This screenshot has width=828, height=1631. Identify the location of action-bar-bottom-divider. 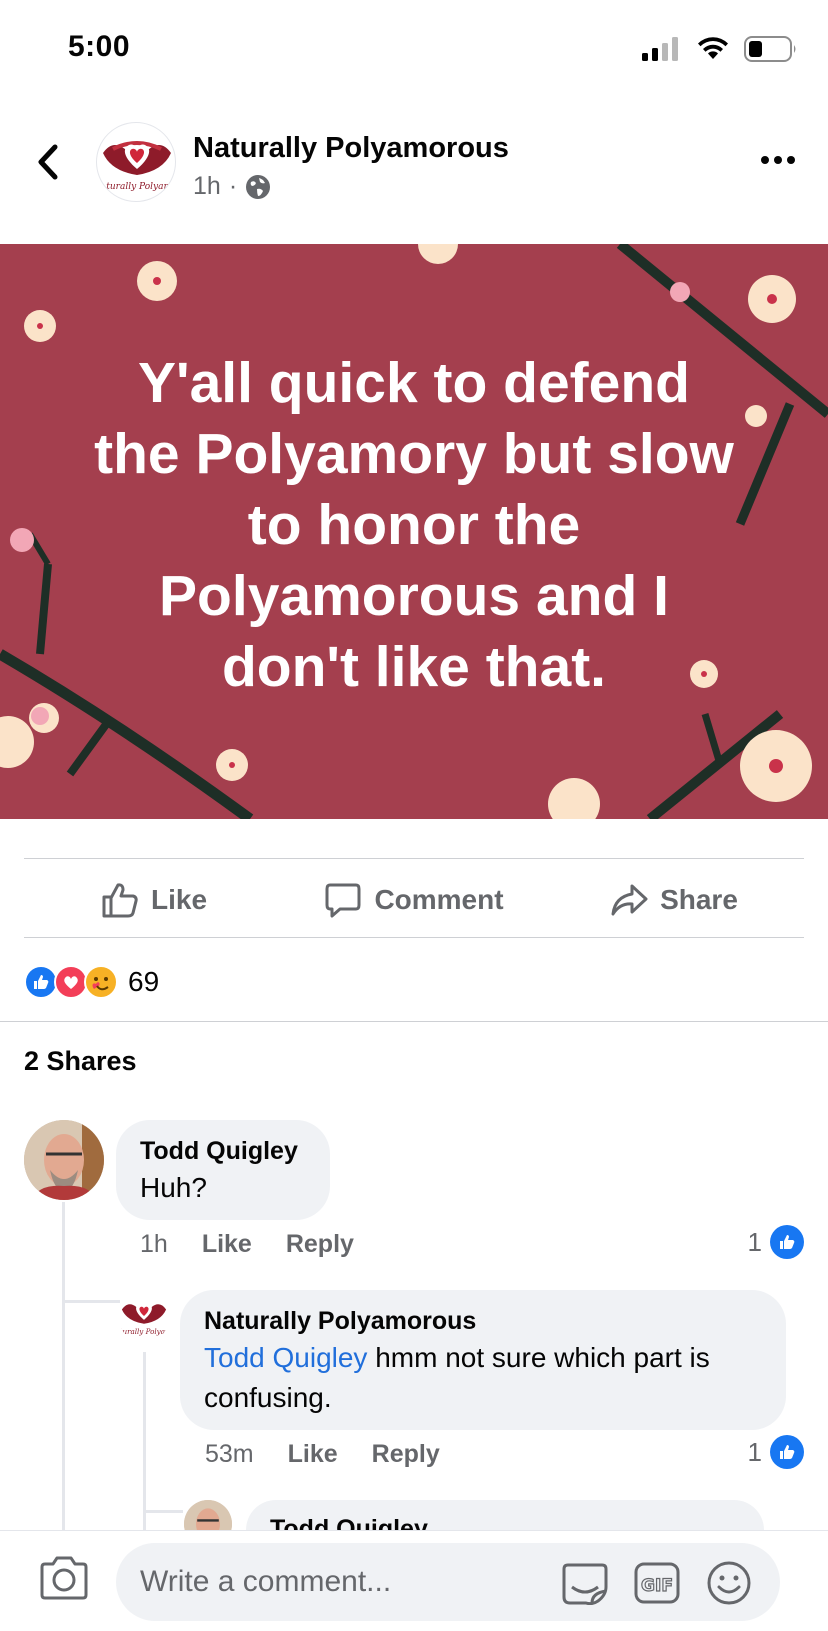
(414, 937).